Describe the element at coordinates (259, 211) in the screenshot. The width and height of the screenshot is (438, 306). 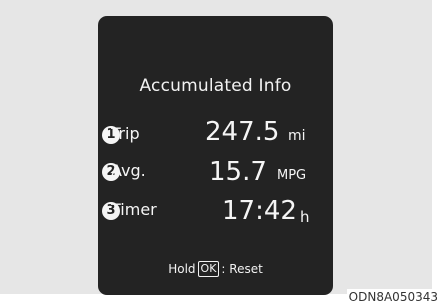
I see `timer-value: 17:42` at that location.